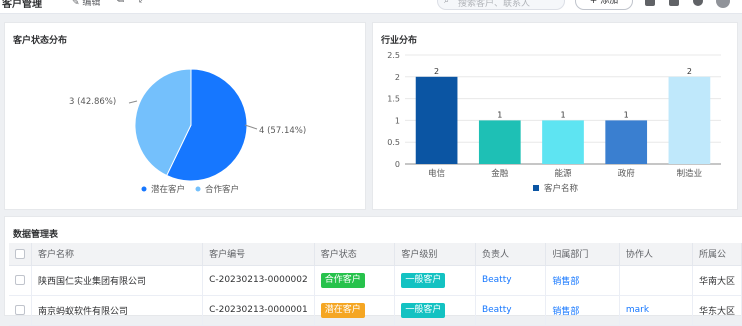 This screenshot has width=742, height=326. I want to click on cell-name: 南京蚂蚁软件有限公司, so click(117, 310).